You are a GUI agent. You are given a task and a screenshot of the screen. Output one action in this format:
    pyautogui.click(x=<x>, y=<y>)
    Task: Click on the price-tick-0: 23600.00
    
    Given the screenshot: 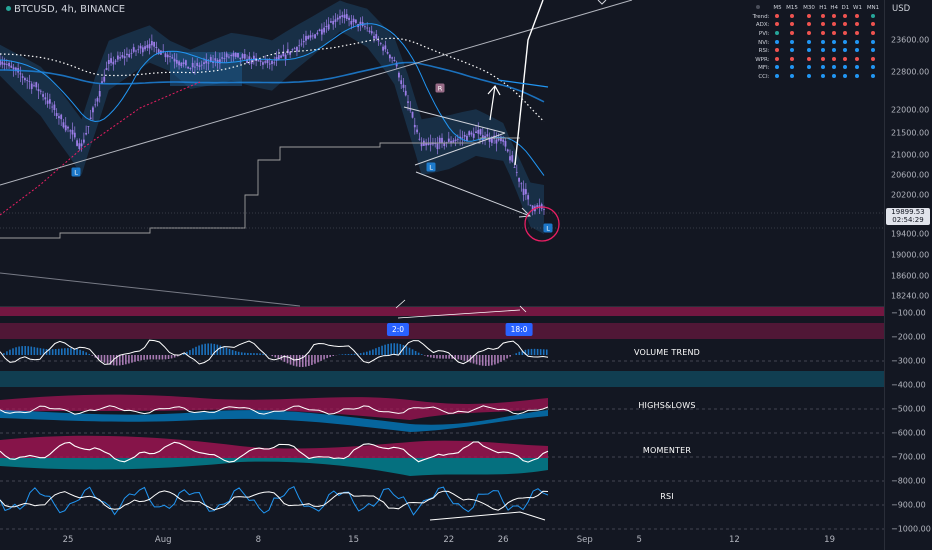 What is the action you would take?
    pyautogui.click(x=910, y=40)
    